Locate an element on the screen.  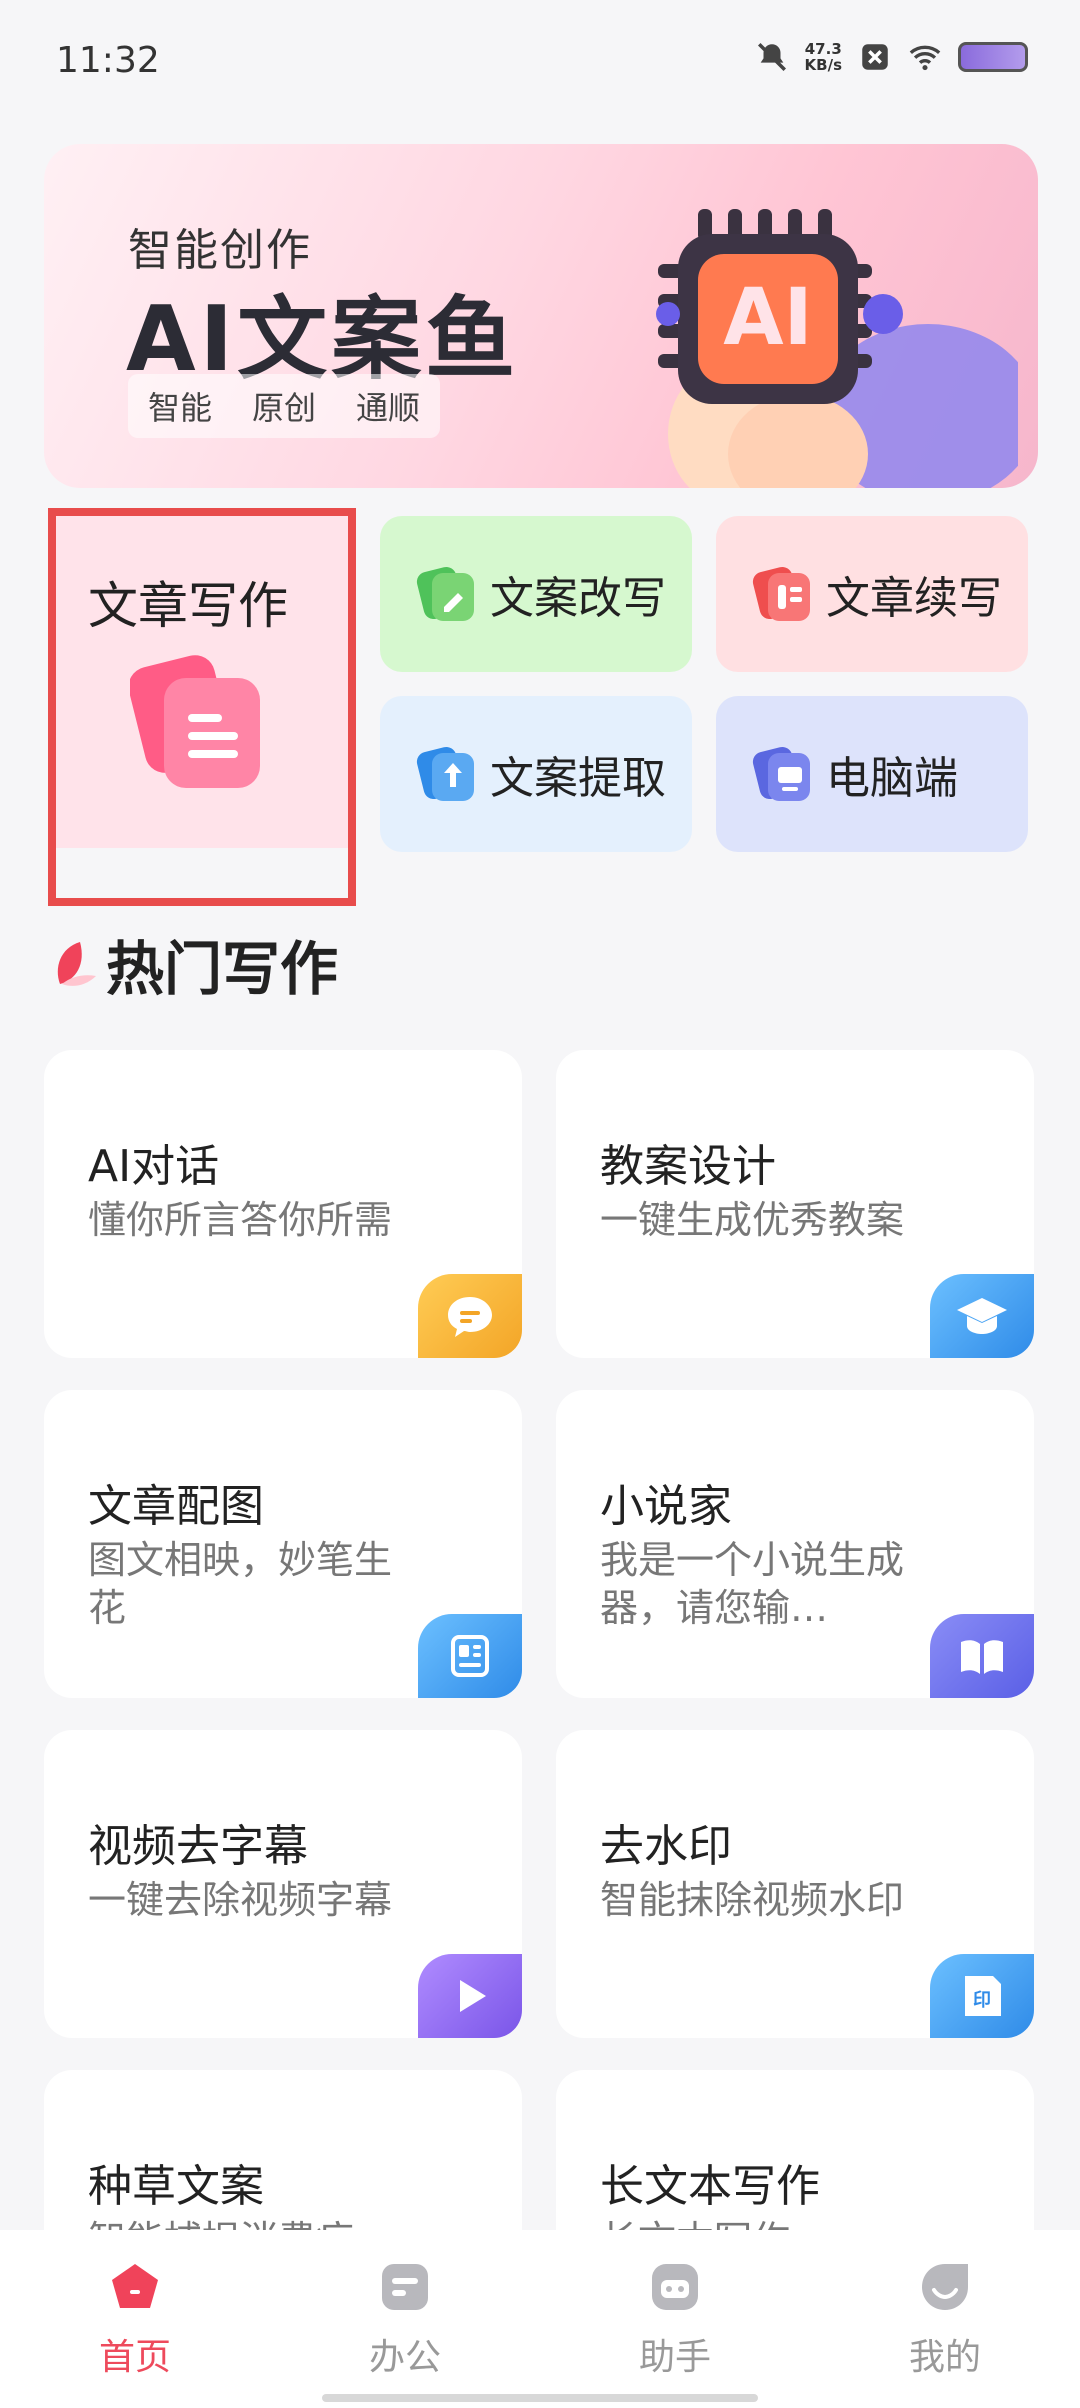
hot-writing-heading: 热门写作 is located at coordinates (194, 964).